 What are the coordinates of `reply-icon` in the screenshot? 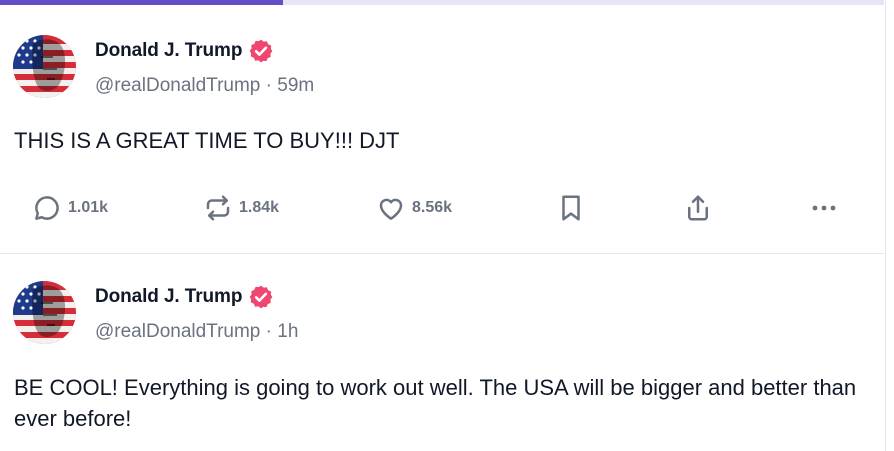 It's located at (47, 208).